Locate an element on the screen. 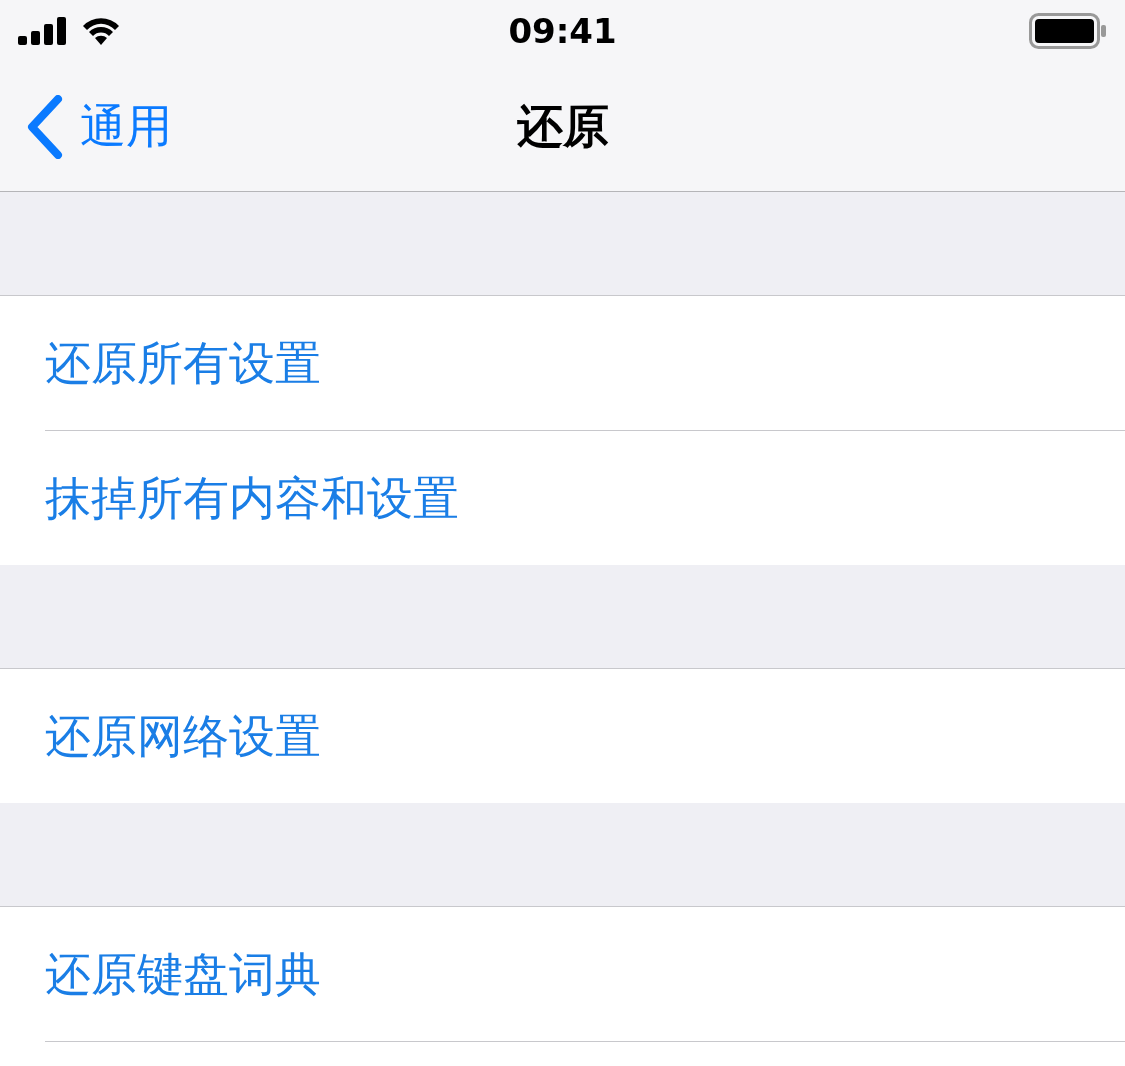 Image resolution: width=1125 pixels, height=1066 pixels. settings-row: 还原所有设置 is located at coordinates (585, 363).